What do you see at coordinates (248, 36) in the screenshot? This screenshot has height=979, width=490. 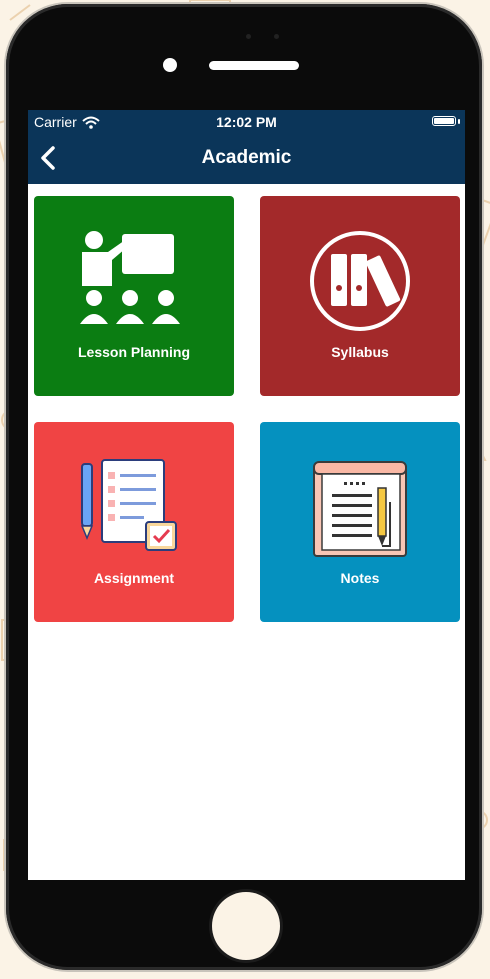 I see `sensor-dot` at bounding box center [248, 36].